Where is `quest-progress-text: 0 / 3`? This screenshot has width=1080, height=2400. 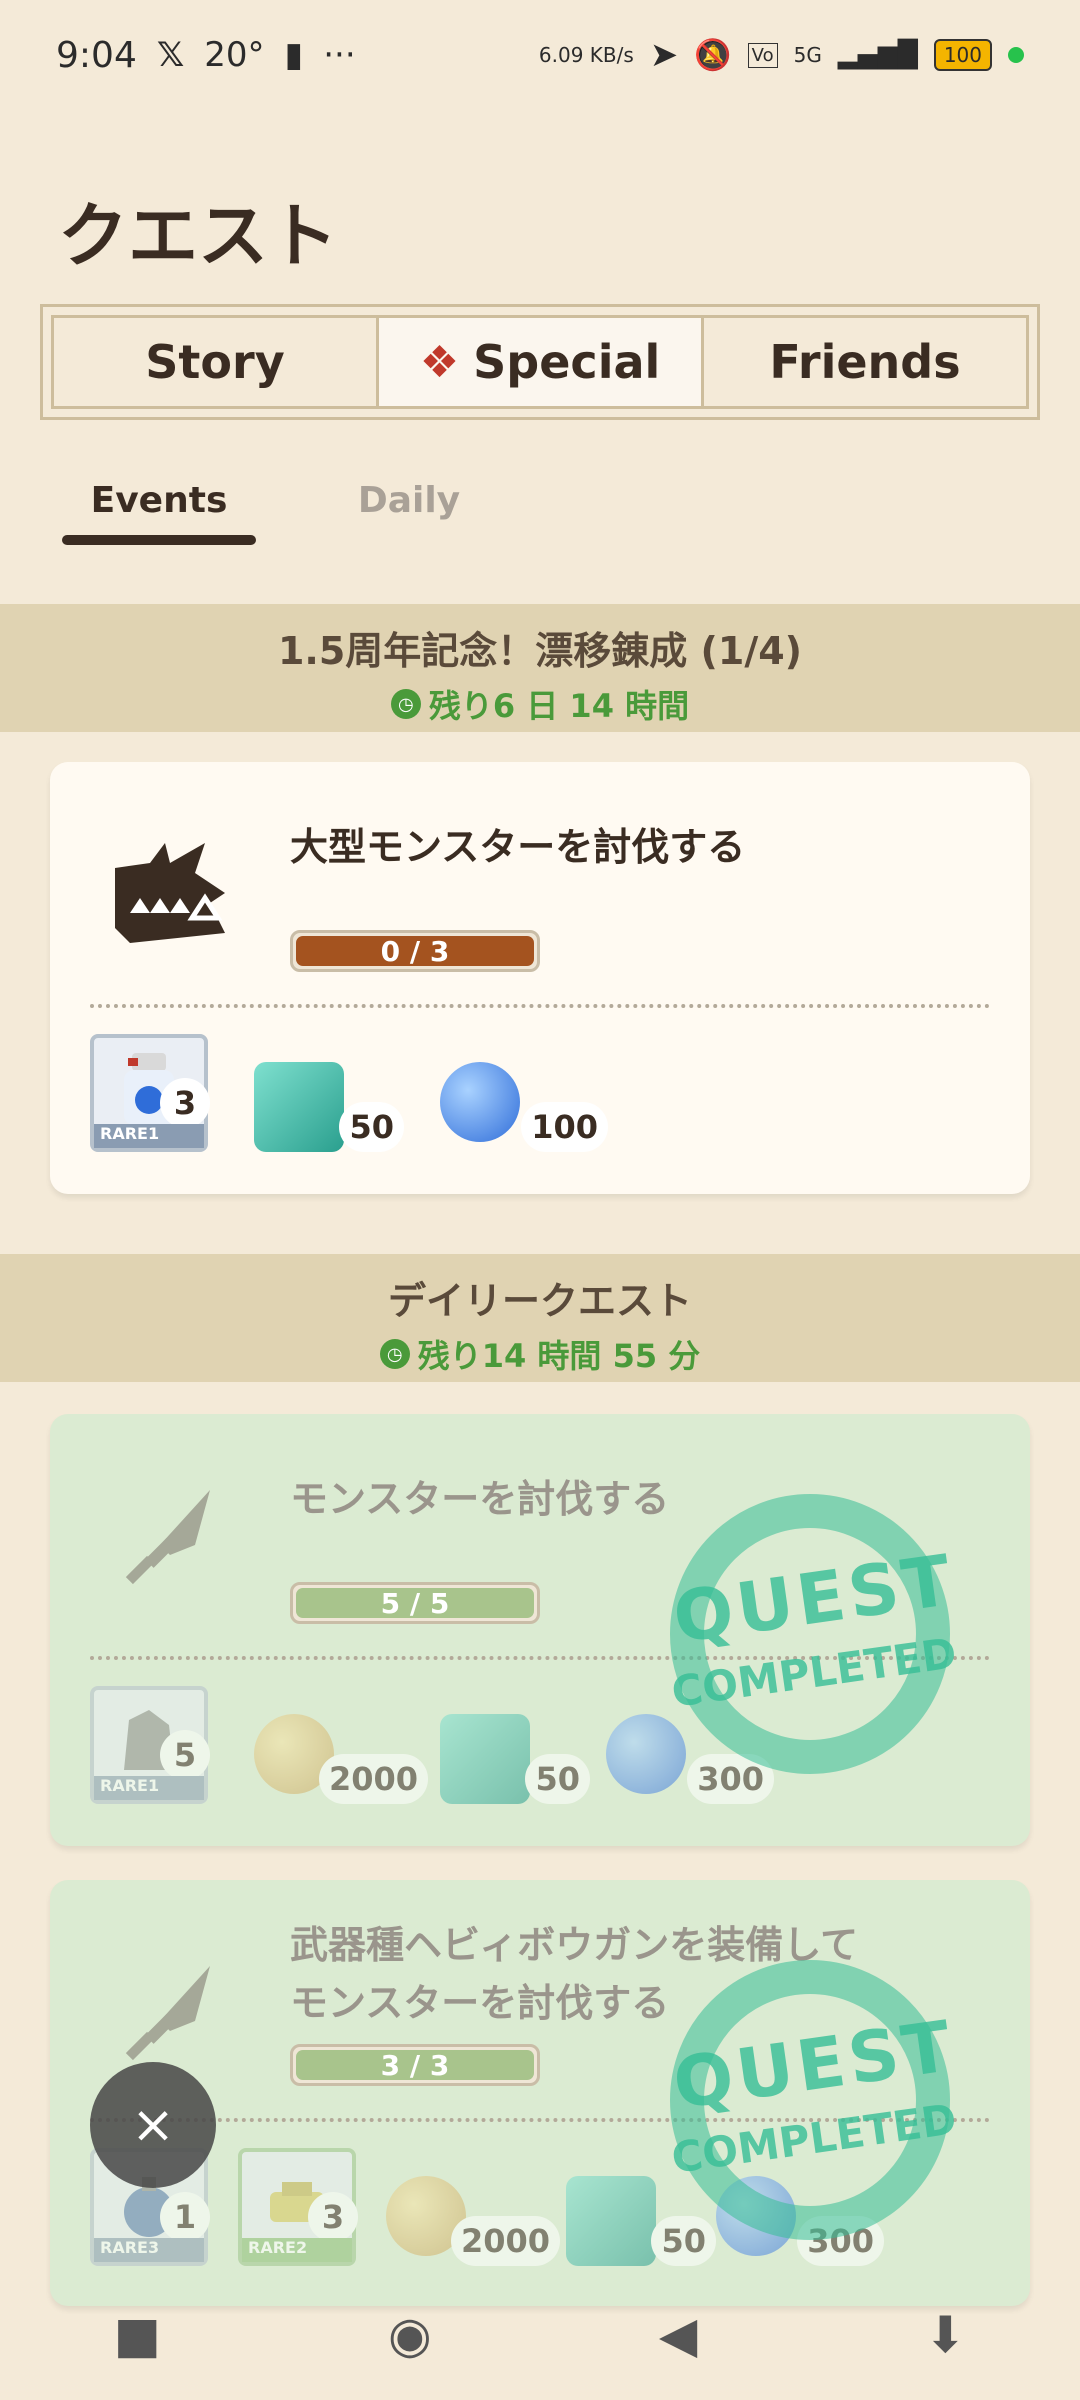
quest-progress-text: 0 / 3 is located at coordinates (415, 951).